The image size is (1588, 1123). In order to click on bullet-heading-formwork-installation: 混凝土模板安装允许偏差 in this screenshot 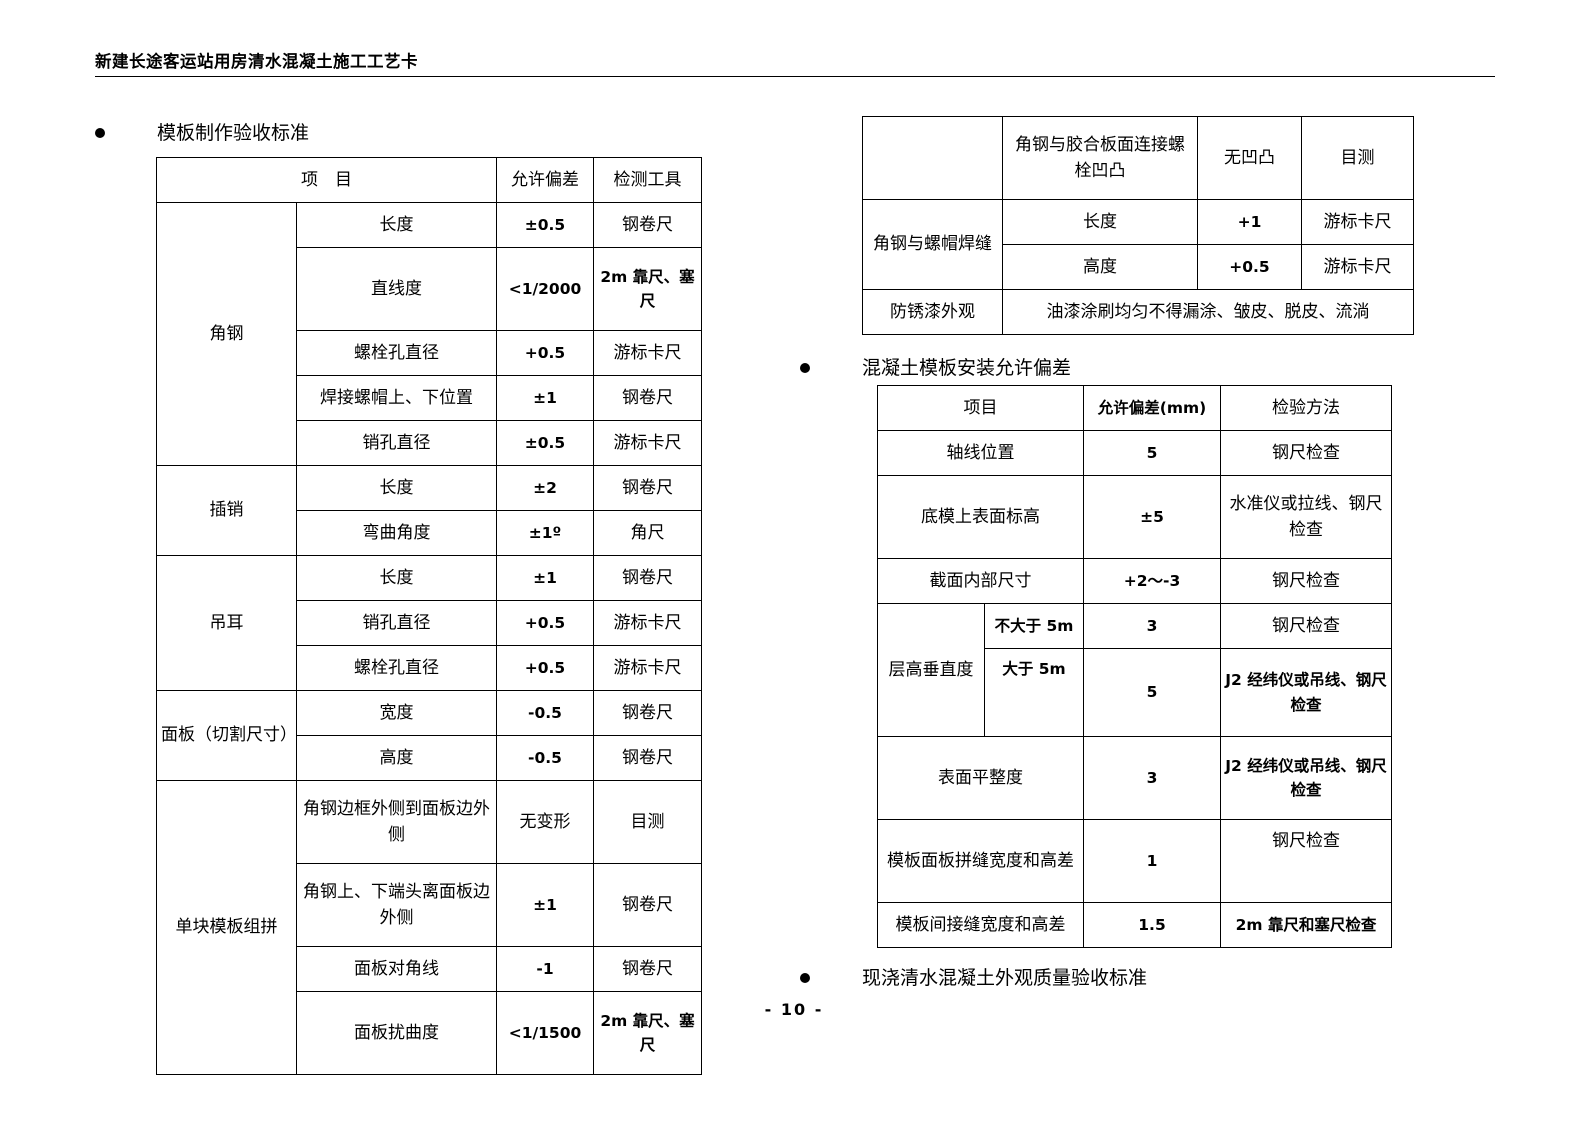, I will do `click(935, 368)`.